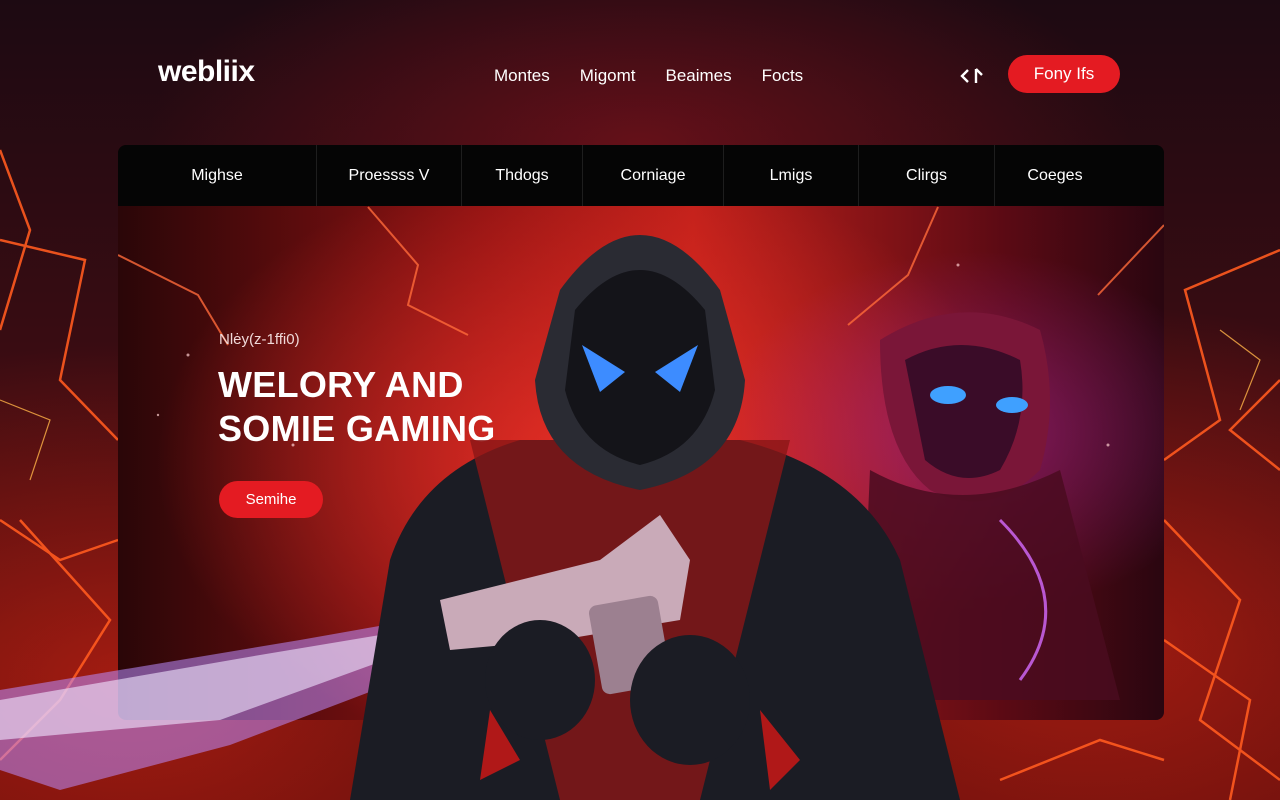 This screenshot has height=800, width=1280. What do you see at coordinates (783, 76) in the screenshot?
I see `topnav-item-focts: Focts` at bounding box center [783, 76].